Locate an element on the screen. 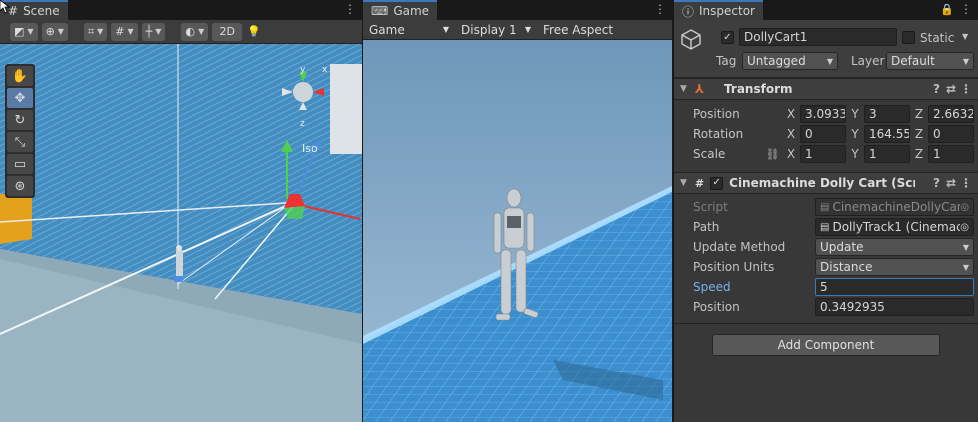 Image resolution: width=978 pixels, height=422 pixels. script-icon: # is located at coordinates (699, 183).